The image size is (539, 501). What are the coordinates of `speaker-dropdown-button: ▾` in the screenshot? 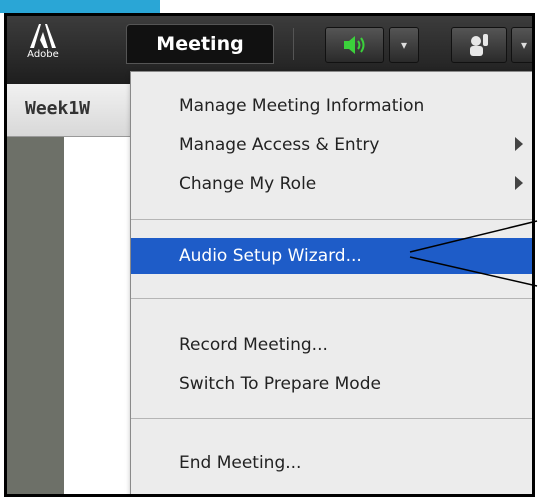 It's located at (404, 45).